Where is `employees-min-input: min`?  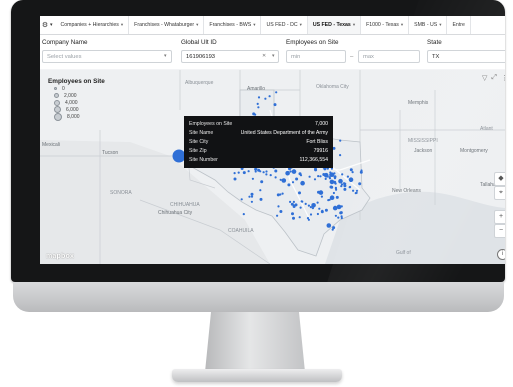
employees-min-input: min is located at coordinates (316, 56).